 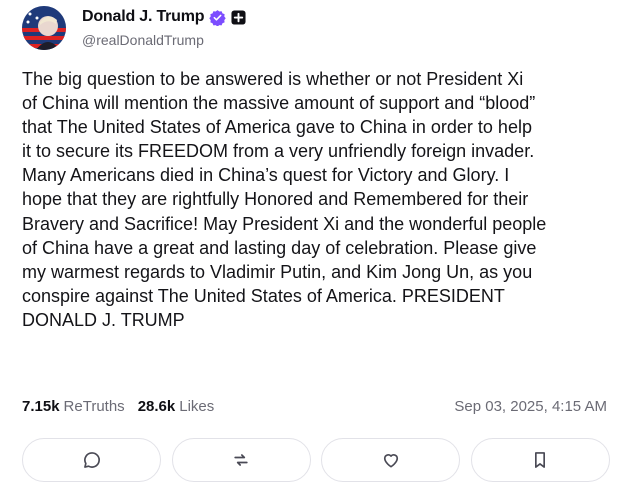 I want to click on retruths-count: 7.15k, so click(x=41, y=406).